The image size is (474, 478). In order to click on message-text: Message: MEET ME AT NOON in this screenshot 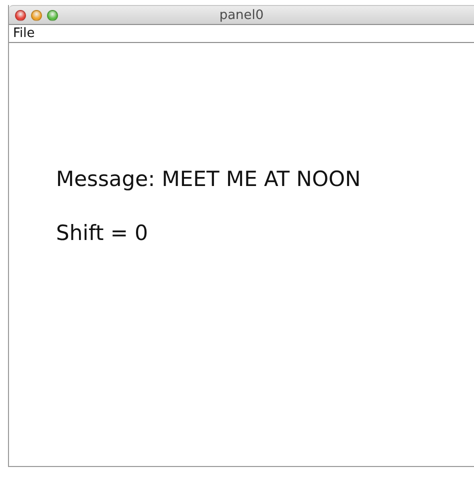, I will do `click(209, 179)`.